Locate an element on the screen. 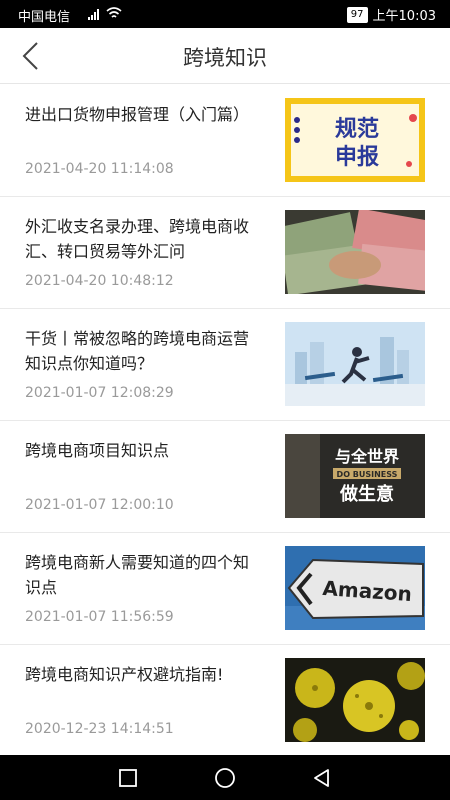 This screenshot has height=800, width=450. thumb-text-top: 与全世界 is located at coordinates (367, 456).